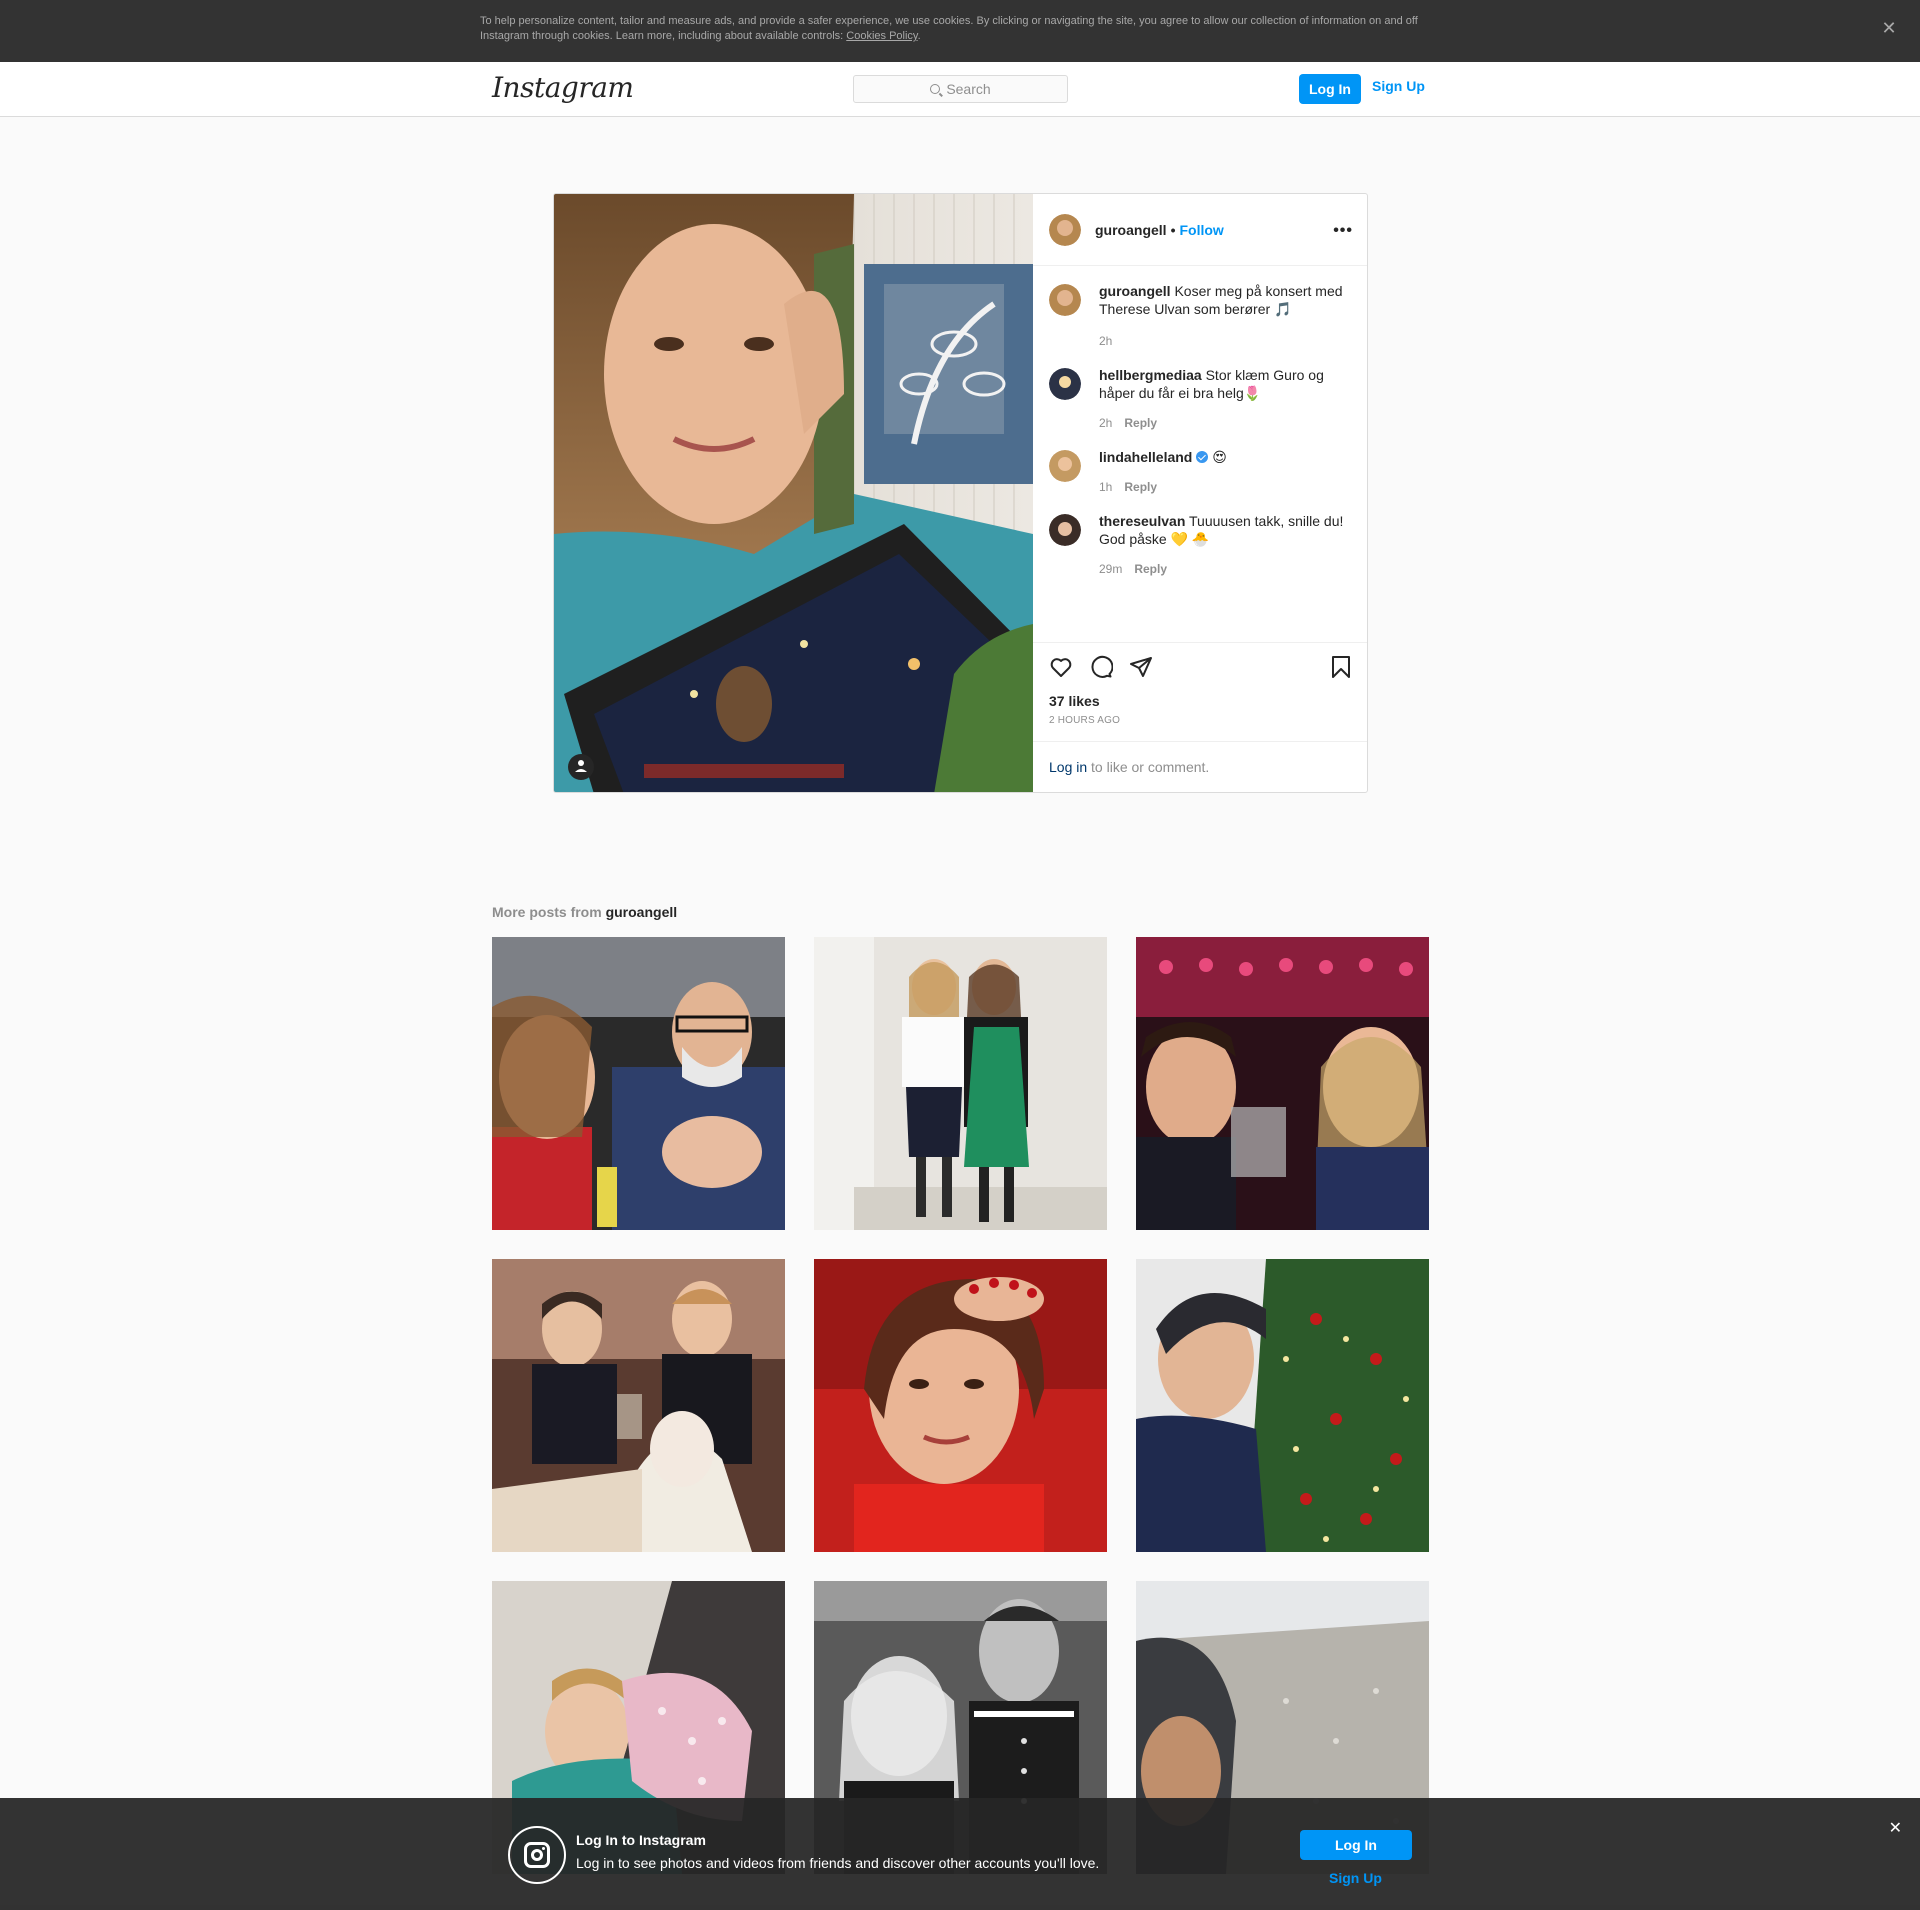 Image resolution: width=1920 pixels, height=1910 pixels. What do you see at coordinates (1201, 472) in the screenshot?
I see `comment: lindahelleland 😍 1h Reply` at bounding box center [1201, 472].